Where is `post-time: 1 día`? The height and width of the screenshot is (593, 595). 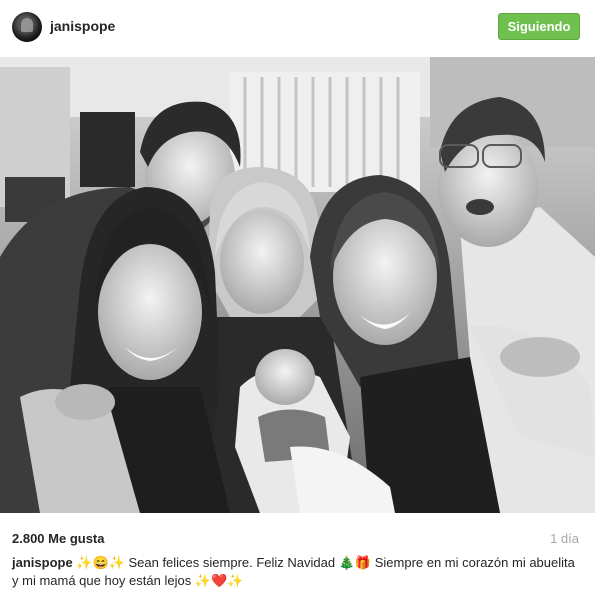 post-time: 1 día is located at coordinates (564, 538).